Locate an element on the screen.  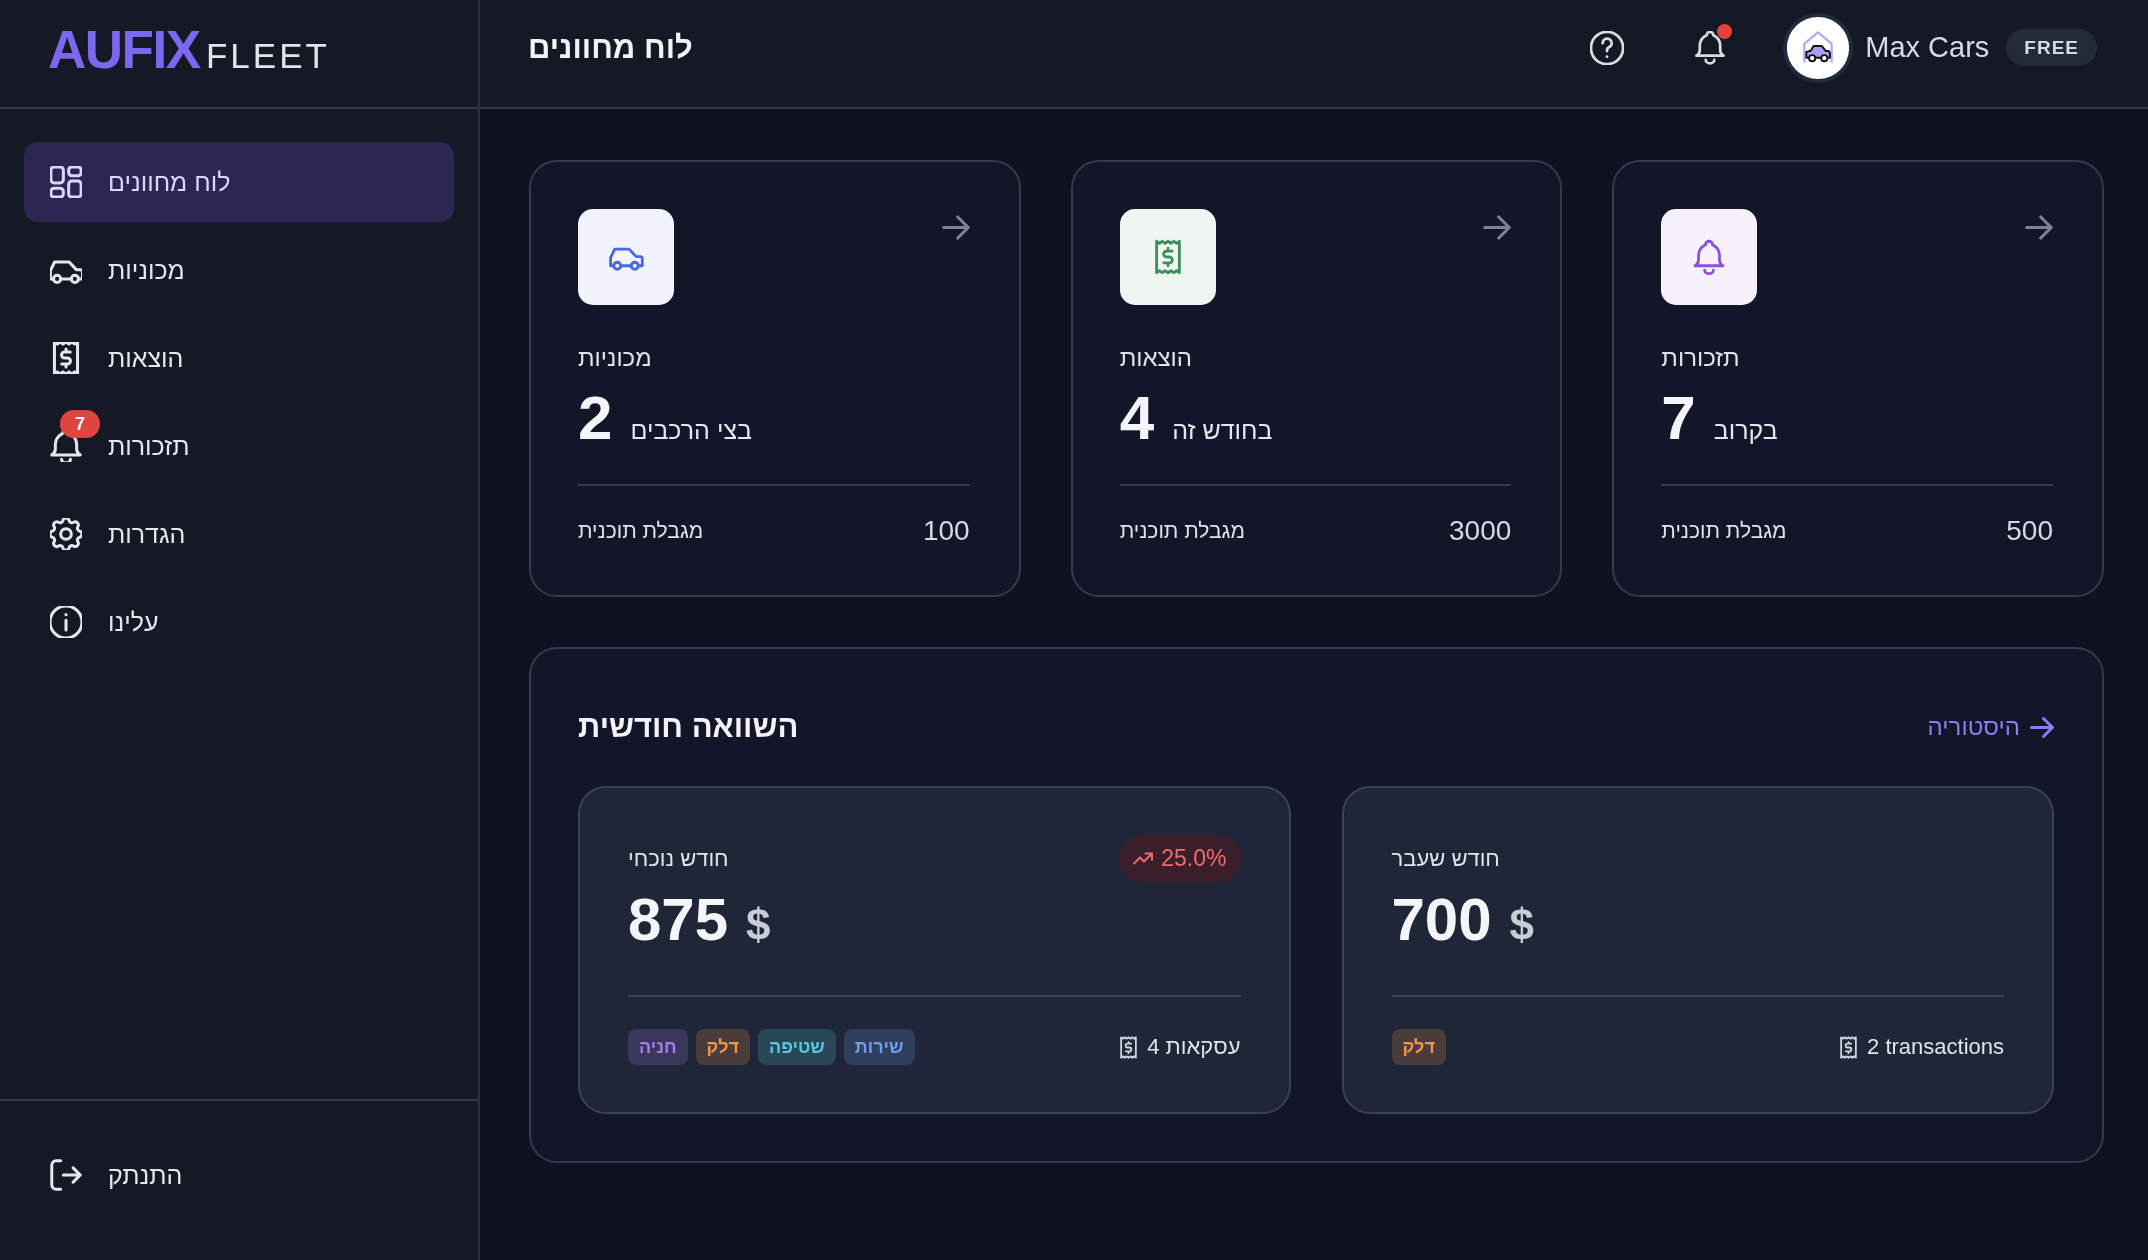
period-label: חודש נוכחי is located at coordinates (678, 858).